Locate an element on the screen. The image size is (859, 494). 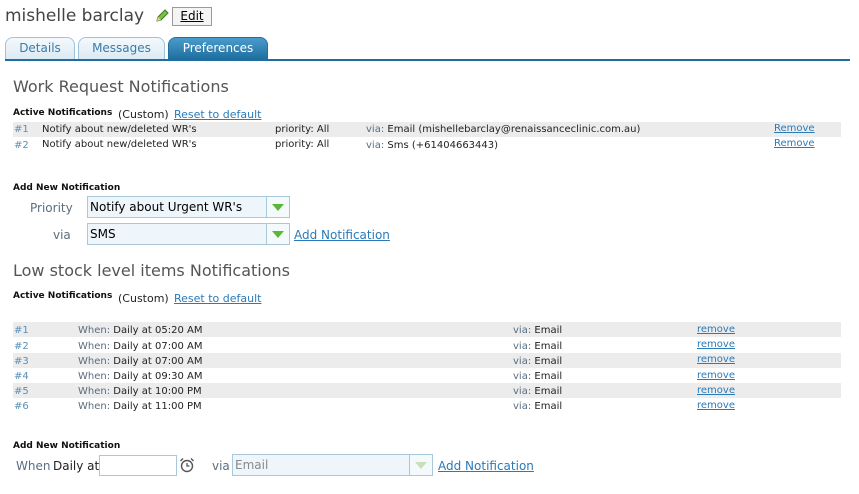
ls-custom-label: (Custom) is located at coordinates (143, 298).